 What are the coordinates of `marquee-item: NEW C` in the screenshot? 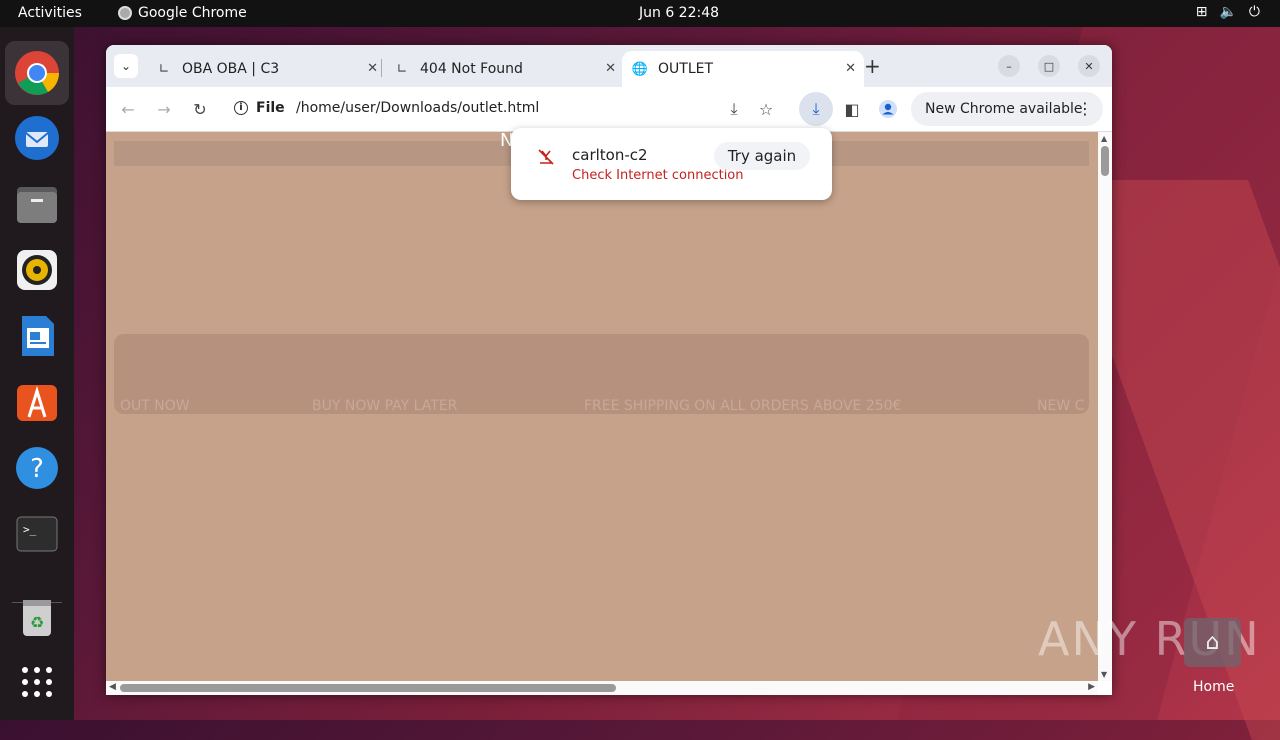 It's located at (1061, 406).